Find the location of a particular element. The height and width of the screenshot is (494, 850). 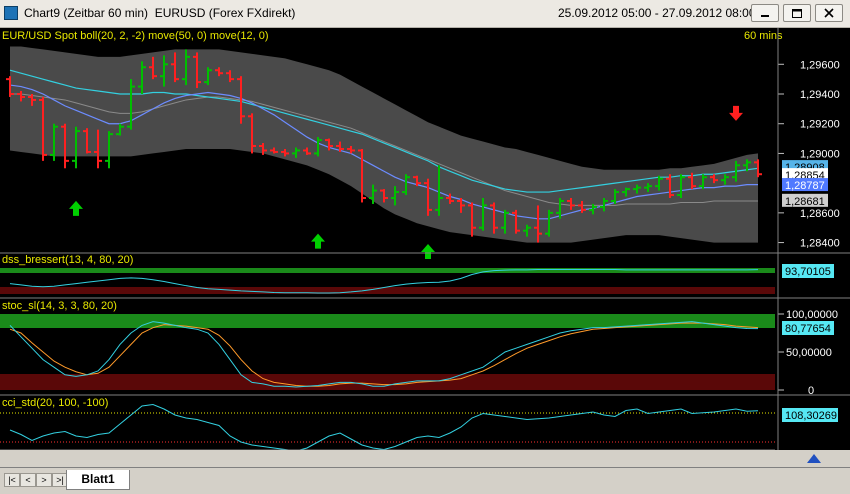

prev-sheet-button: < is located at coordinates (28, 480).